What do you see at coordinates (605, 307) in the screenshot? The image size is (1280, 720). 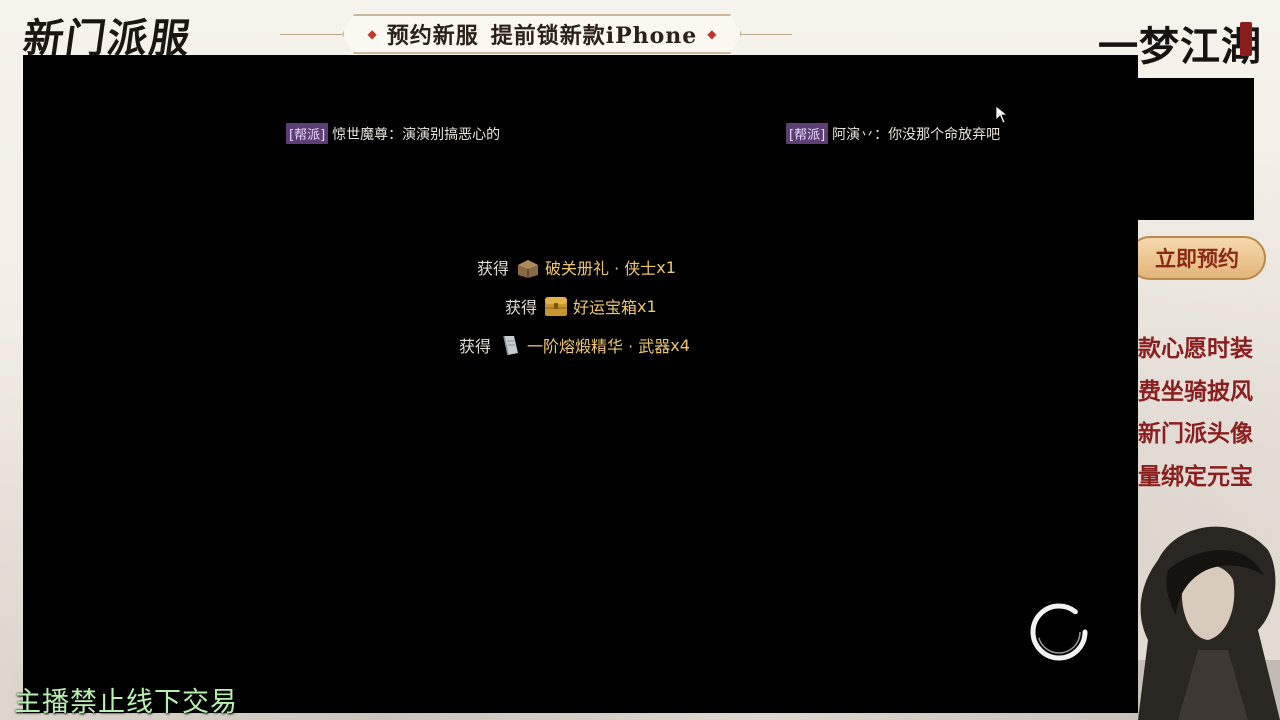 I see `reward-item-name: 好运宝箱` at bounding box center [605, 307].